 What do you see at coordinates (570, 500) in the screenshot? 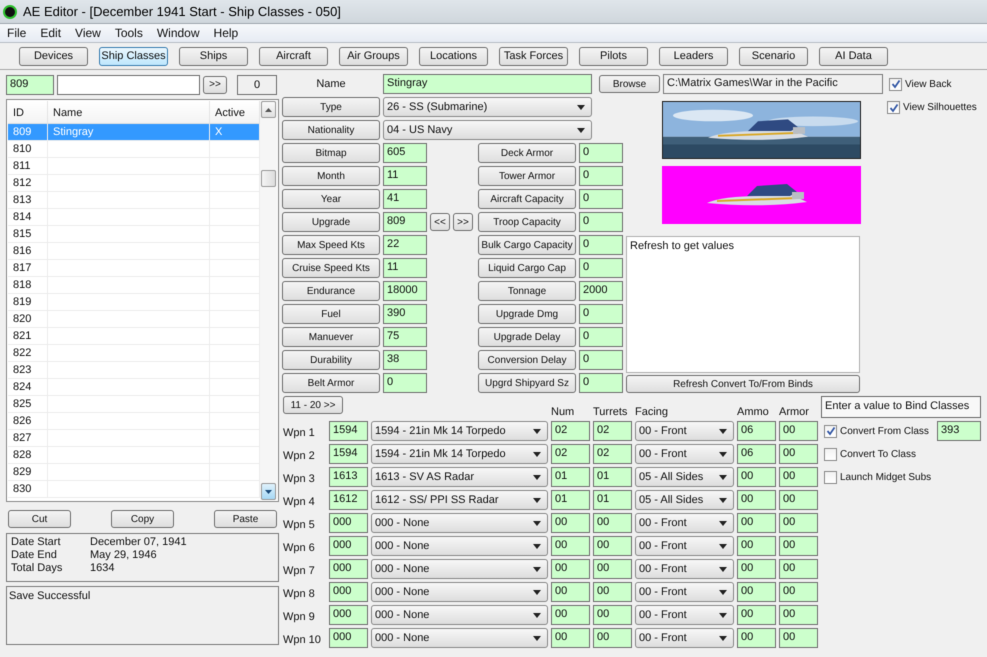
I see `num-field: 01` at bounding box center [570, 500].